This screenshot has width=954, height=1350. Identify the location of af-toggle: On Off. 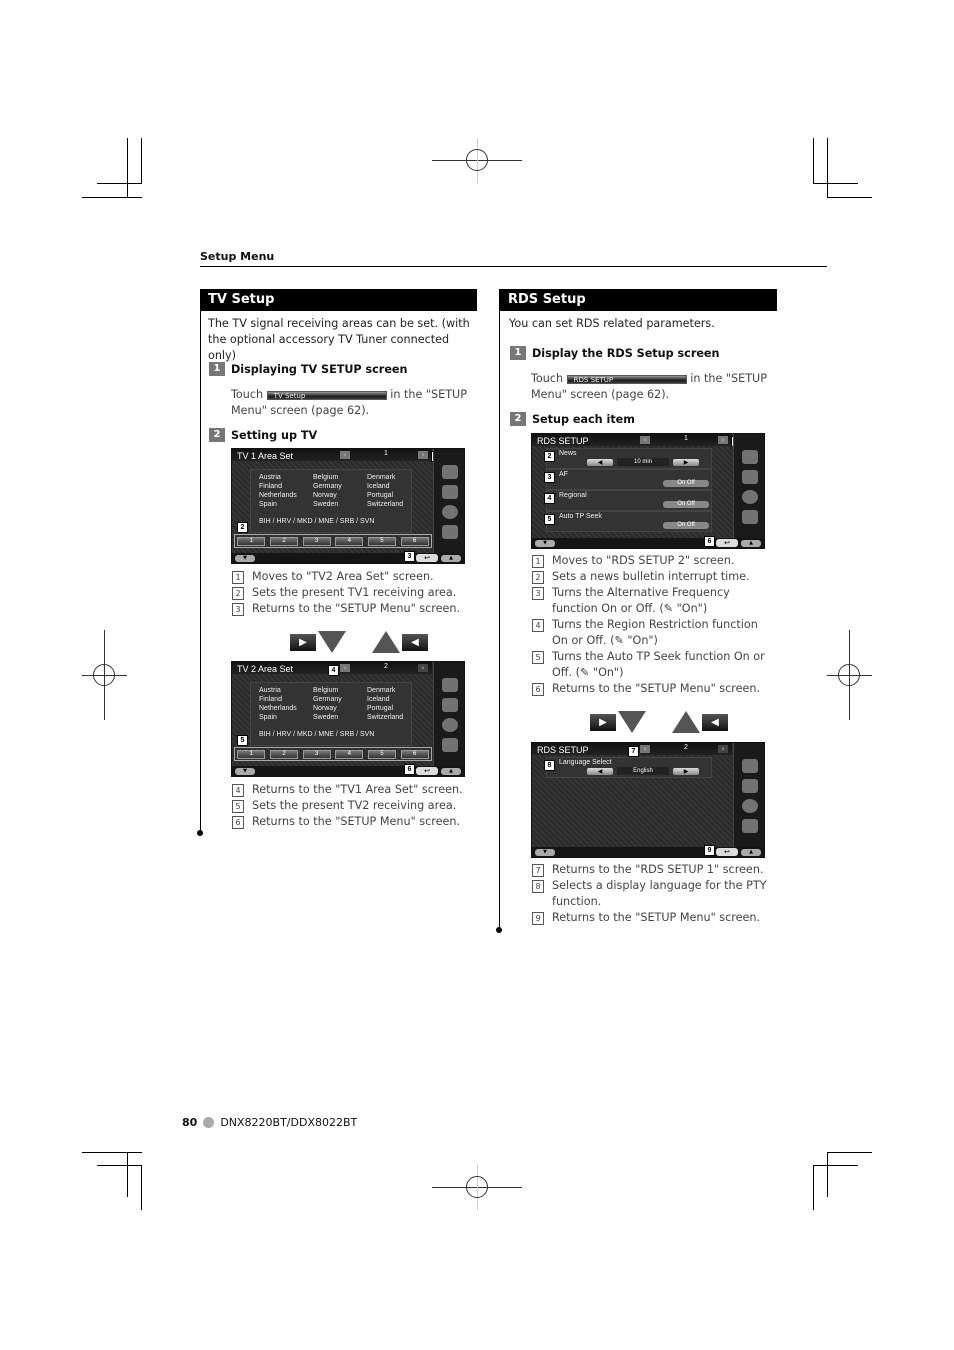
(686, 483).